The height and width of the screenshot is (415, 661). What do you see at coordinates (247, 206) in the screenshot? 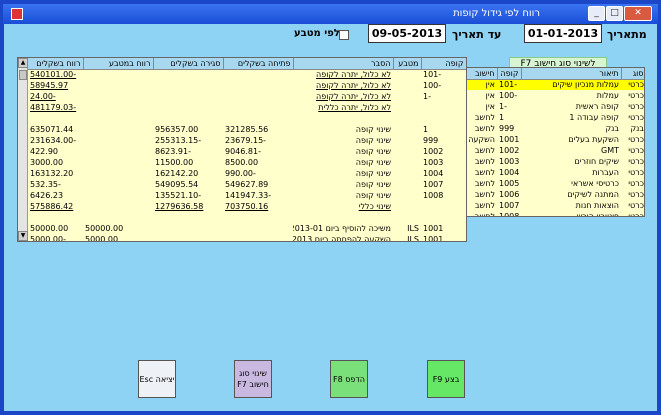
I see `table-row: 575886.42 1279636.58 703750.16 שינוי כללי` at bounding box center [247, 206].